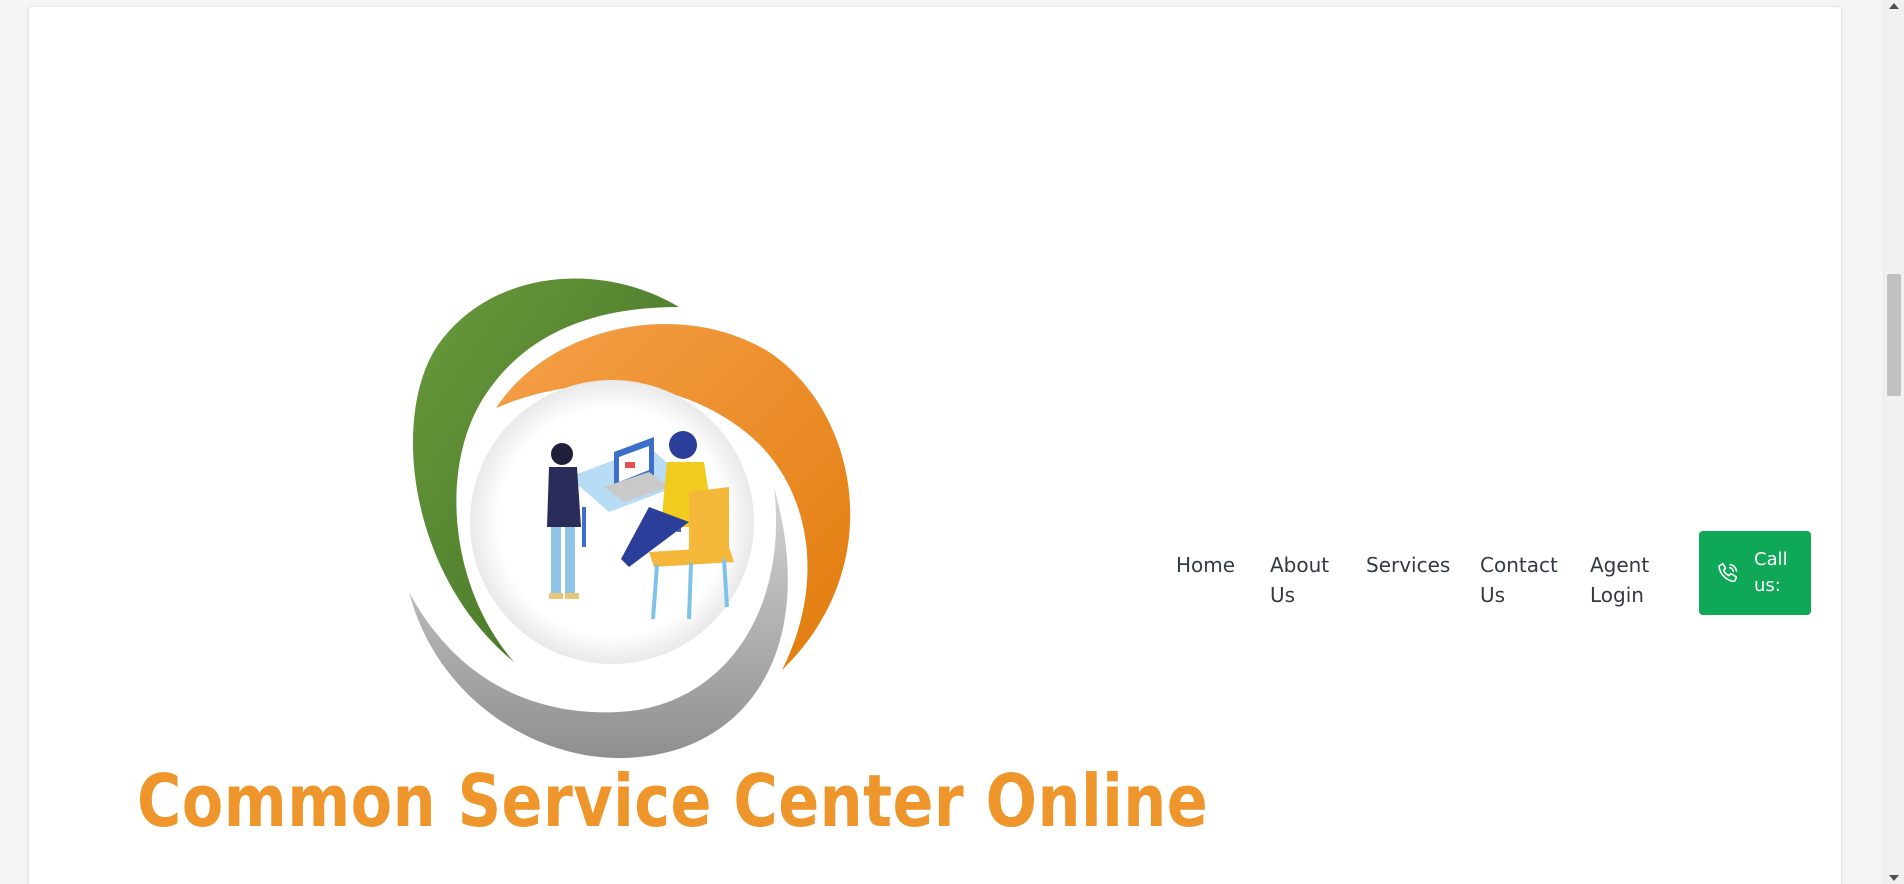 This screenshot has width=1904, height=884. I want to click on nav-home: Home, so click(1223, 565).